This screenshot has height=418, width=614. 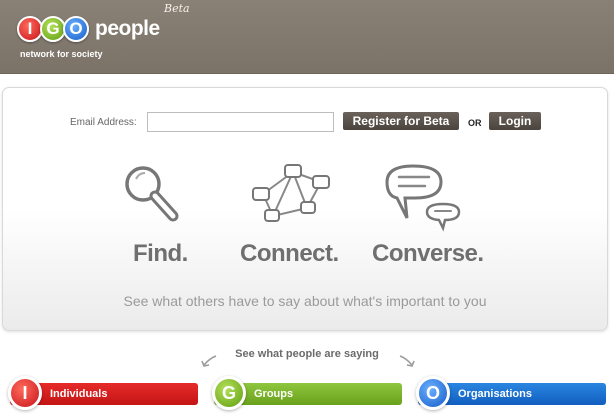 What do you see at coordinates (25, 393) in the screenshot?
I see `individuals-badge-icon: I` at bounding box center [25, 393].